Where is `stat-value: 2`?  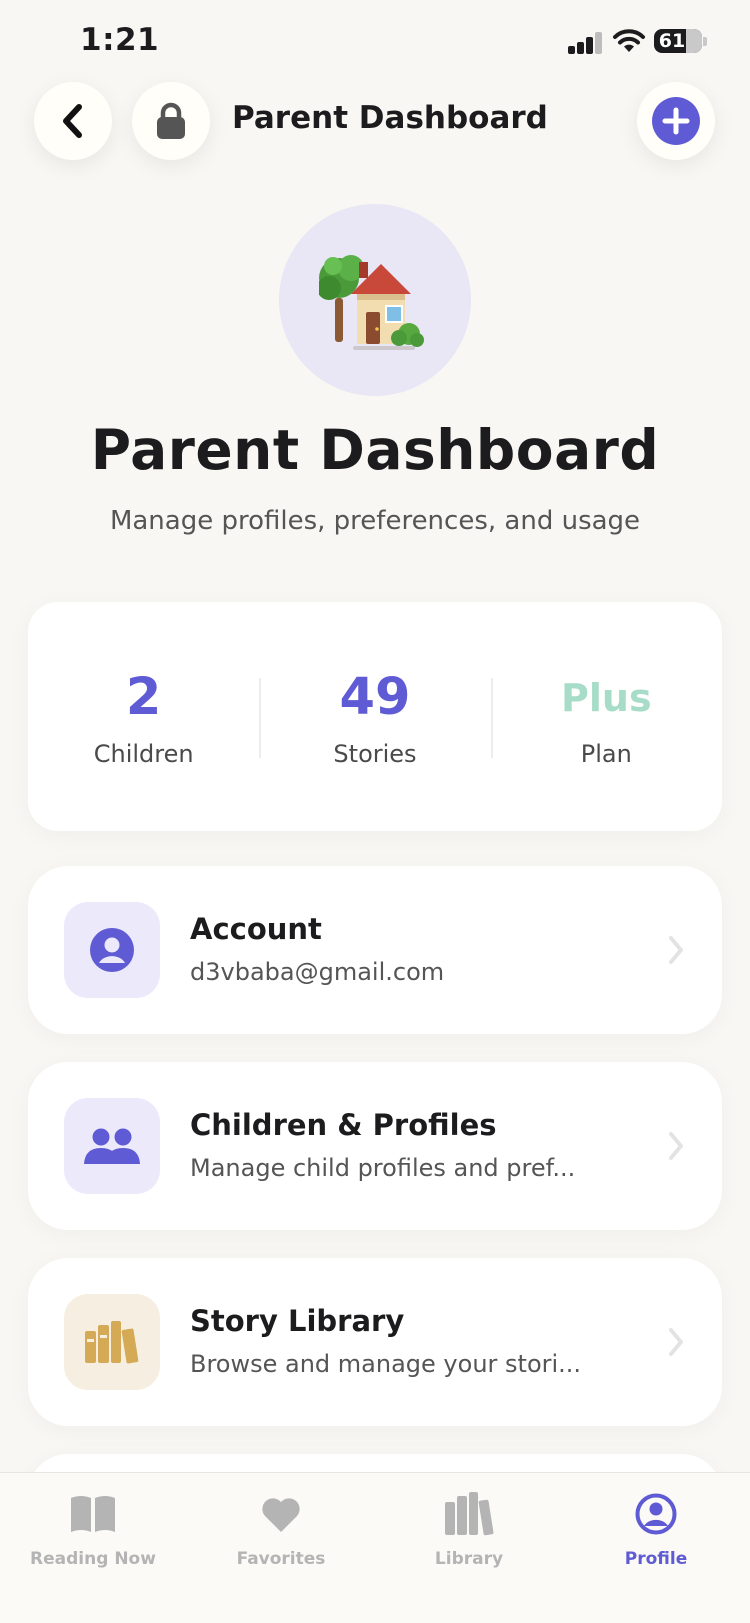
stat-value: 2 is located at coordinates (143, 697).